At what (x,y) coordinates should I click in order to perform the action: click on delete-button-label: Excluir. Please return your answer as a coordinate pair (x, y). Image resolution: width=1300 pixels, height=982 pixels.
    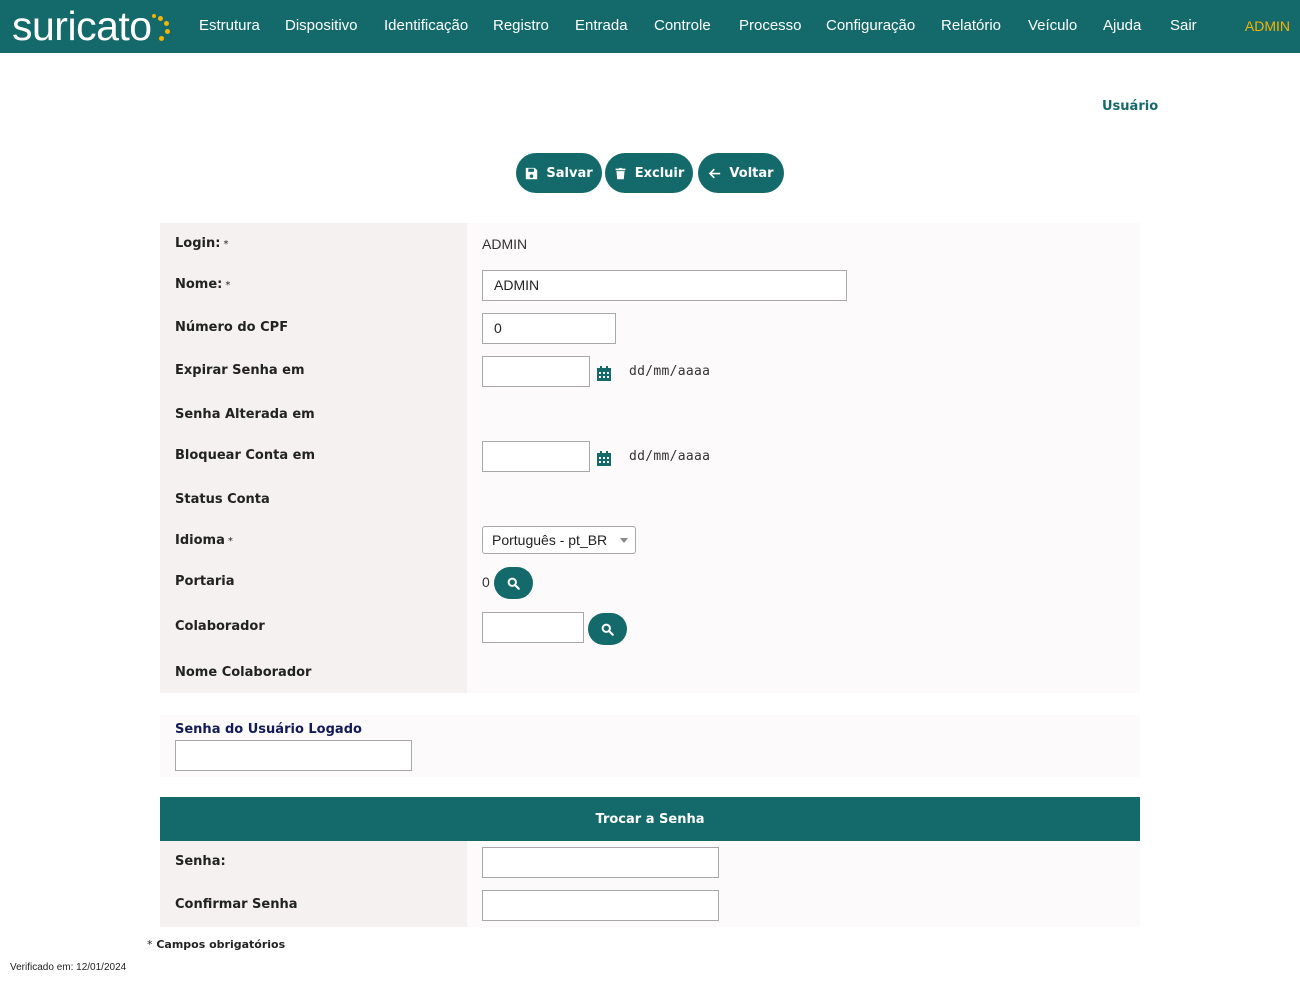
    Looking at the image, I should click on (659, 173).